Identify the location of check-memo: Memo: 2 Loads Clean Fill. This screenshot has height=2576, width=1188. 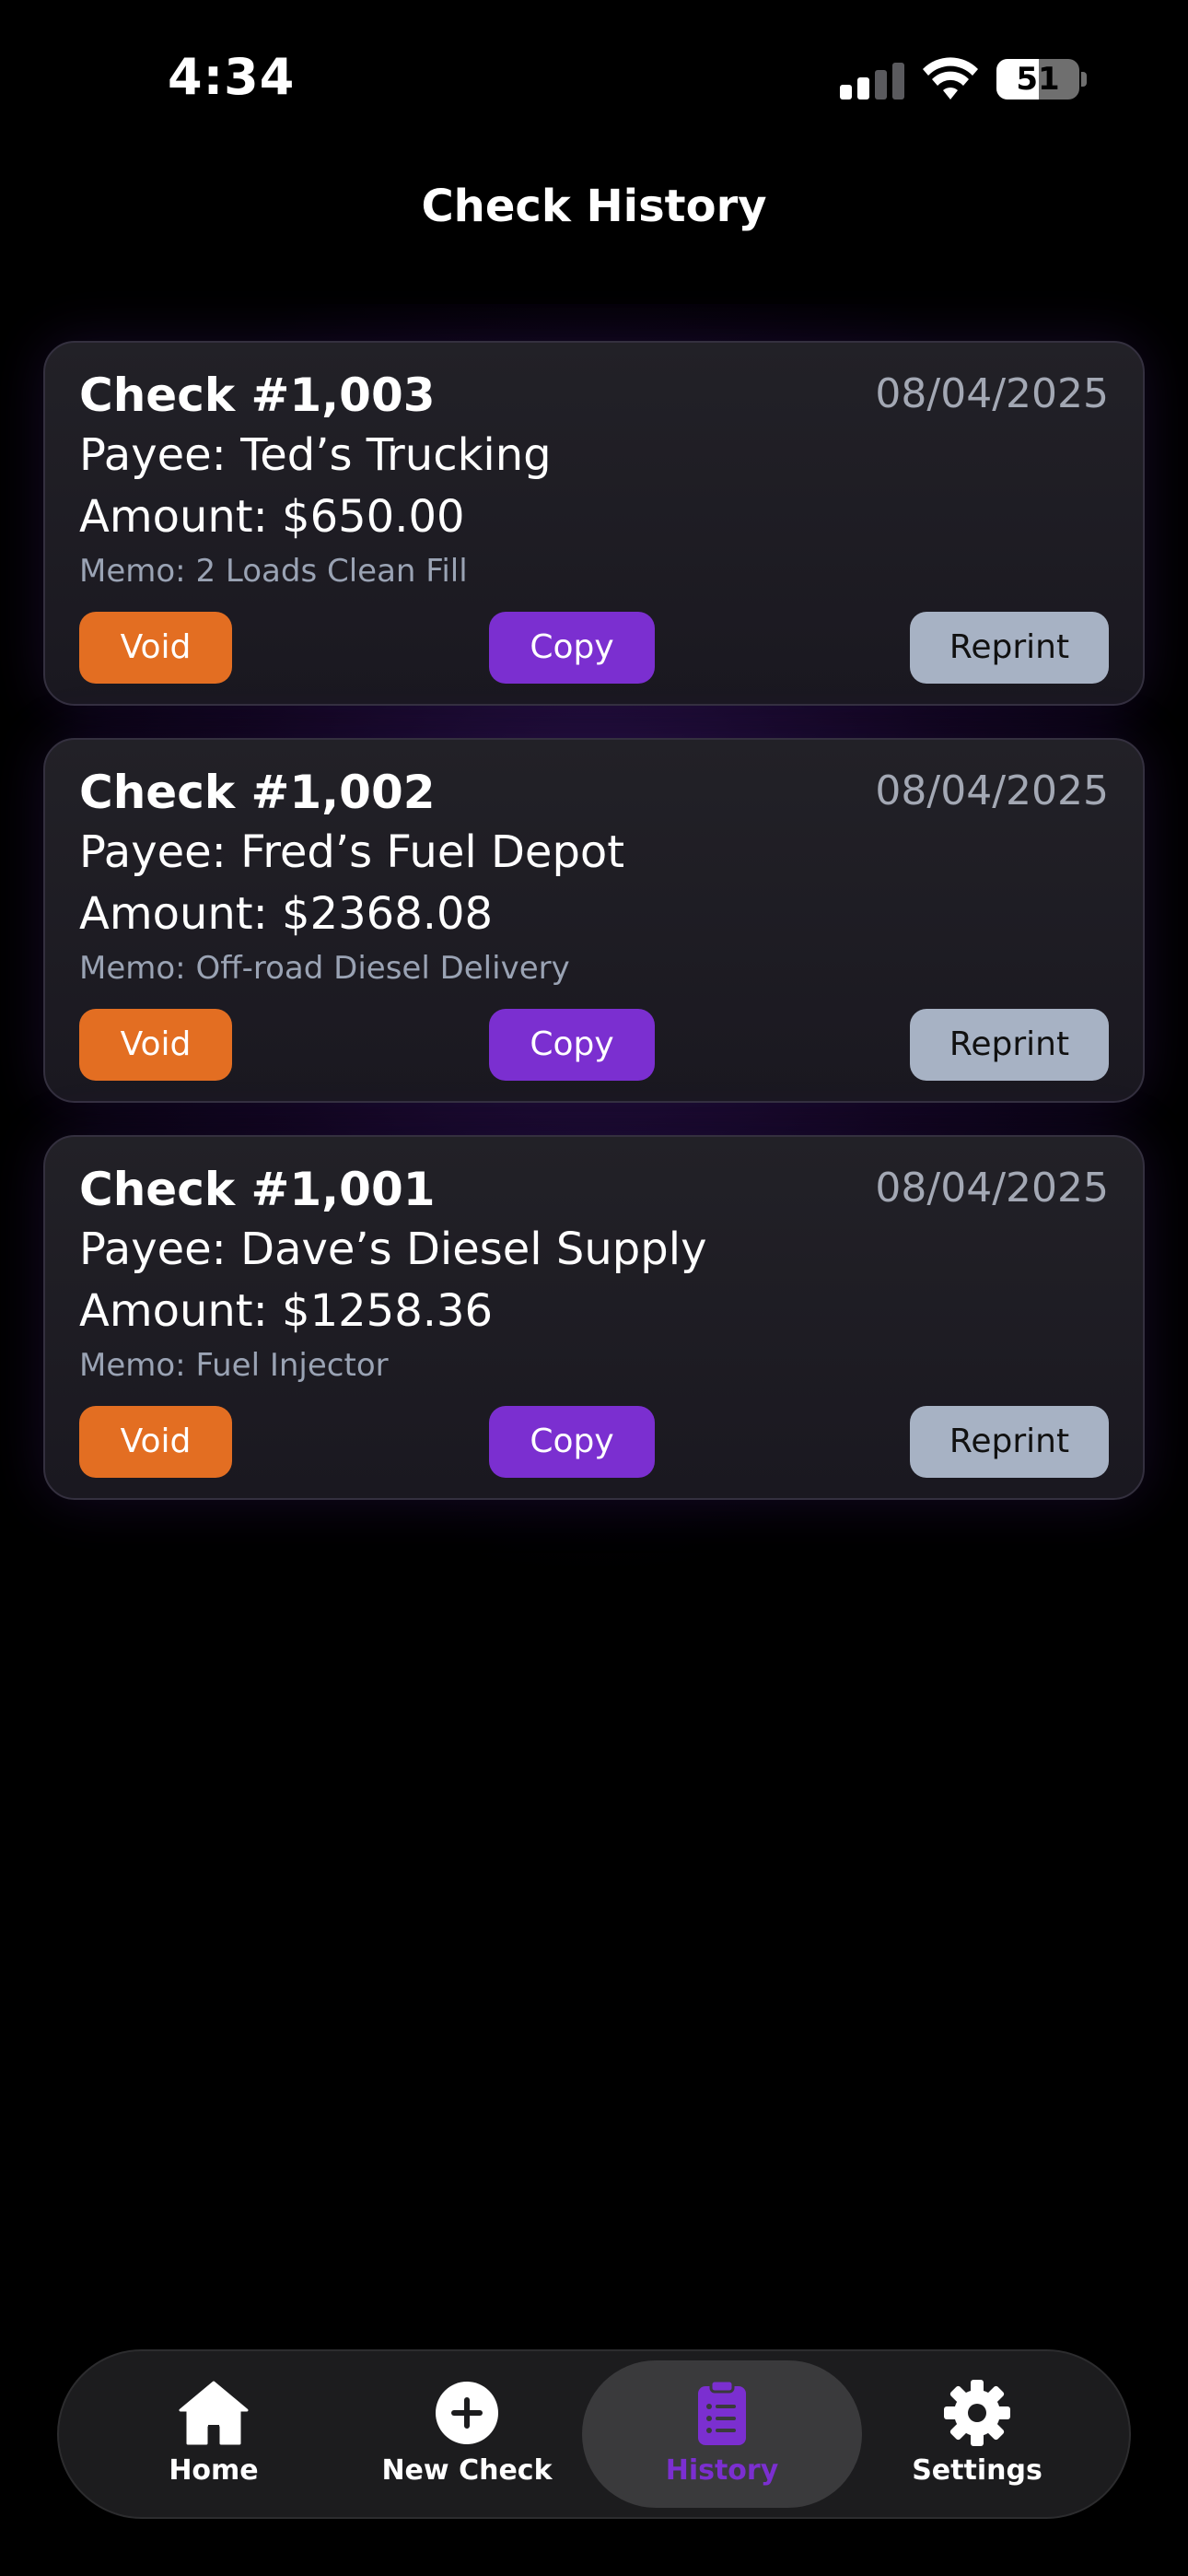
(273, 571).